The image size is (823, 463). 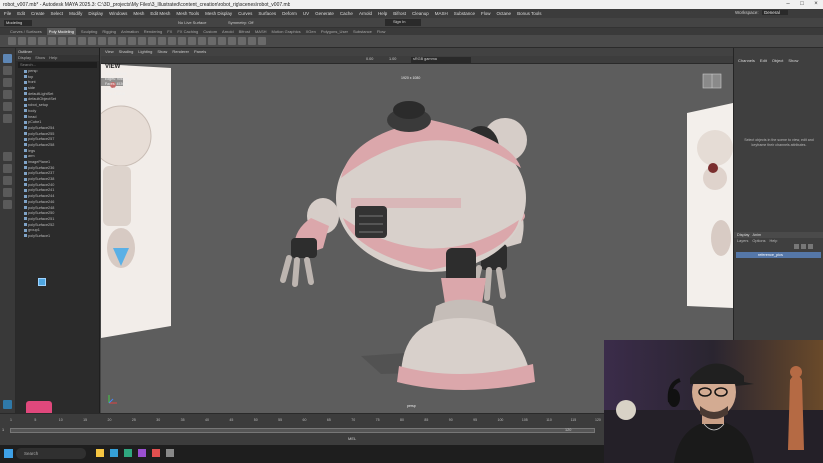 What do you see at coordinates (746, 60) in the screenshot?
I see `channel-box-menu-item: Channels` at bounding box center [746, 60].